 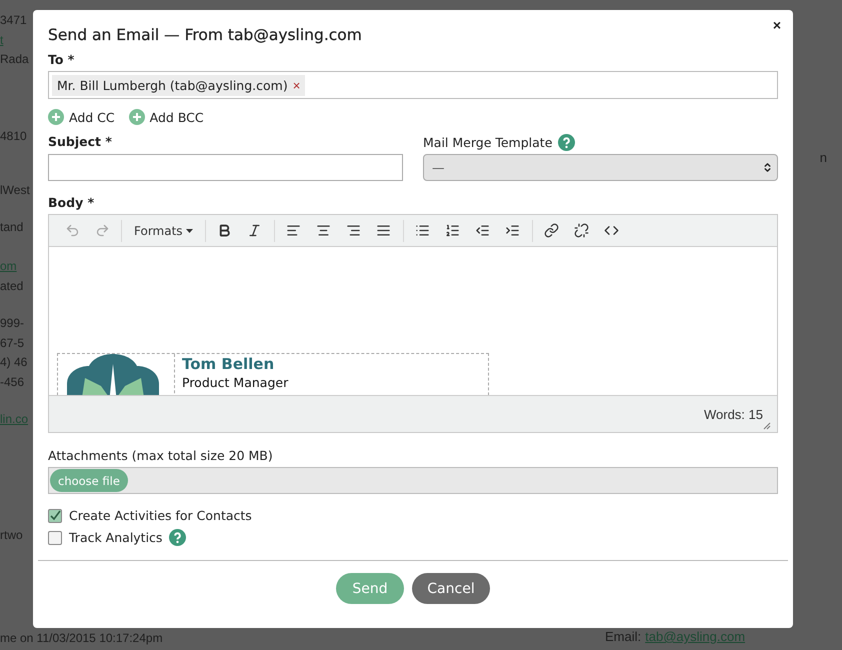 What do you see at coordinates (552, 230) in the screenshot?
I see `link-icon` at bounding box center [552, 230].